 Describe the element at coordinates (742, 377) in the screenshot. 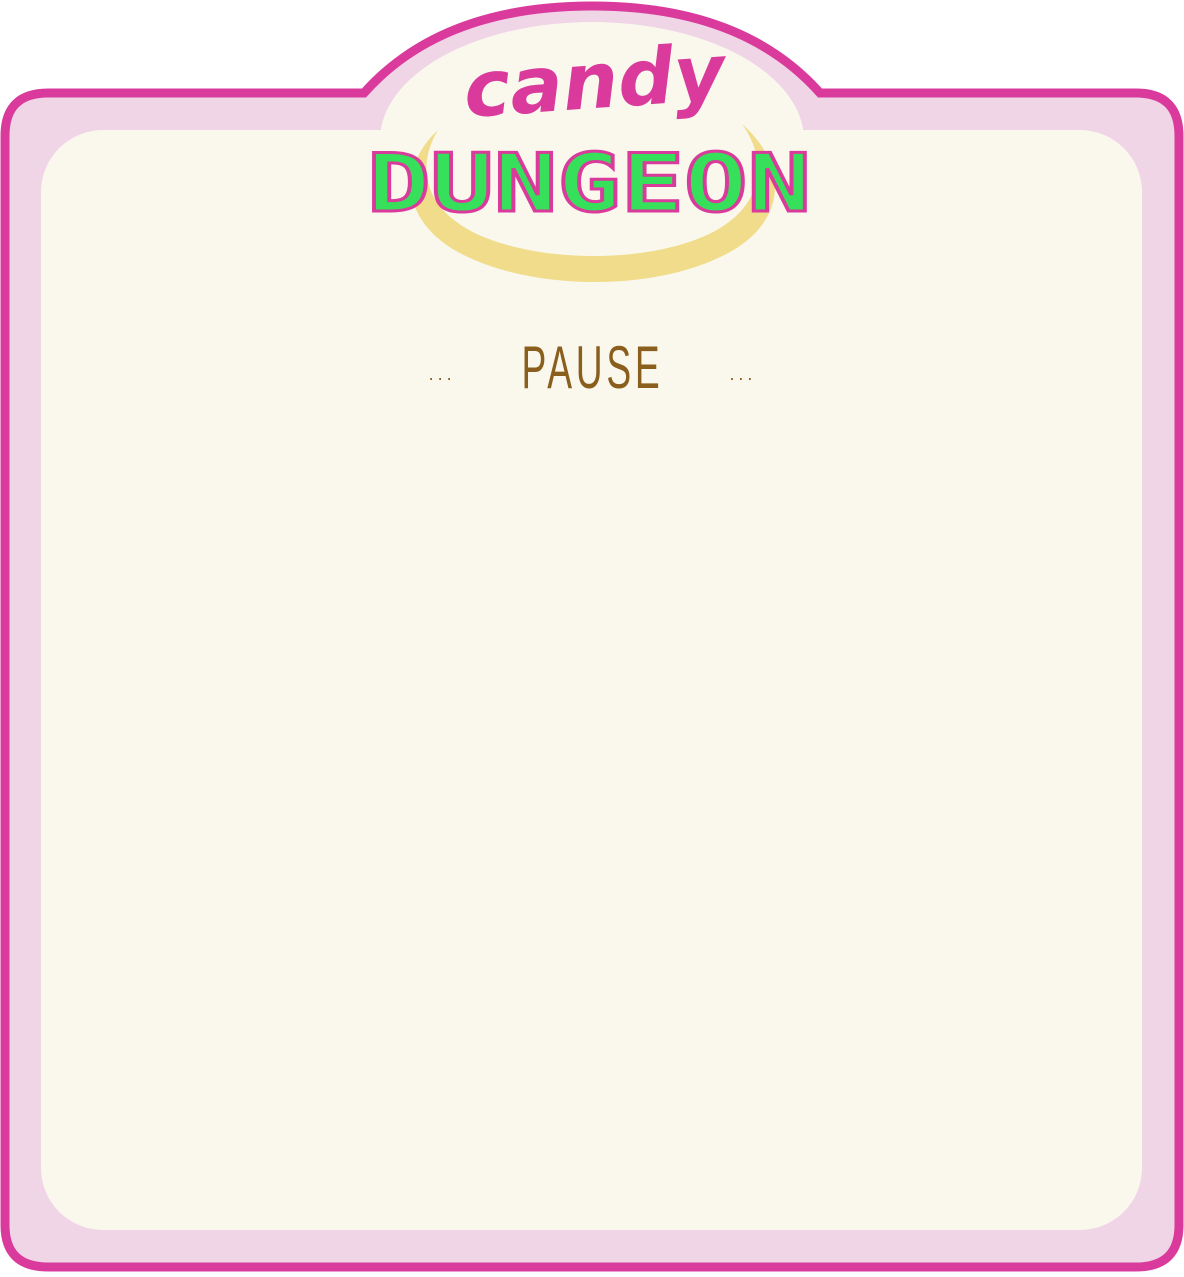

I see `title-ornament-right: ···` at that location.